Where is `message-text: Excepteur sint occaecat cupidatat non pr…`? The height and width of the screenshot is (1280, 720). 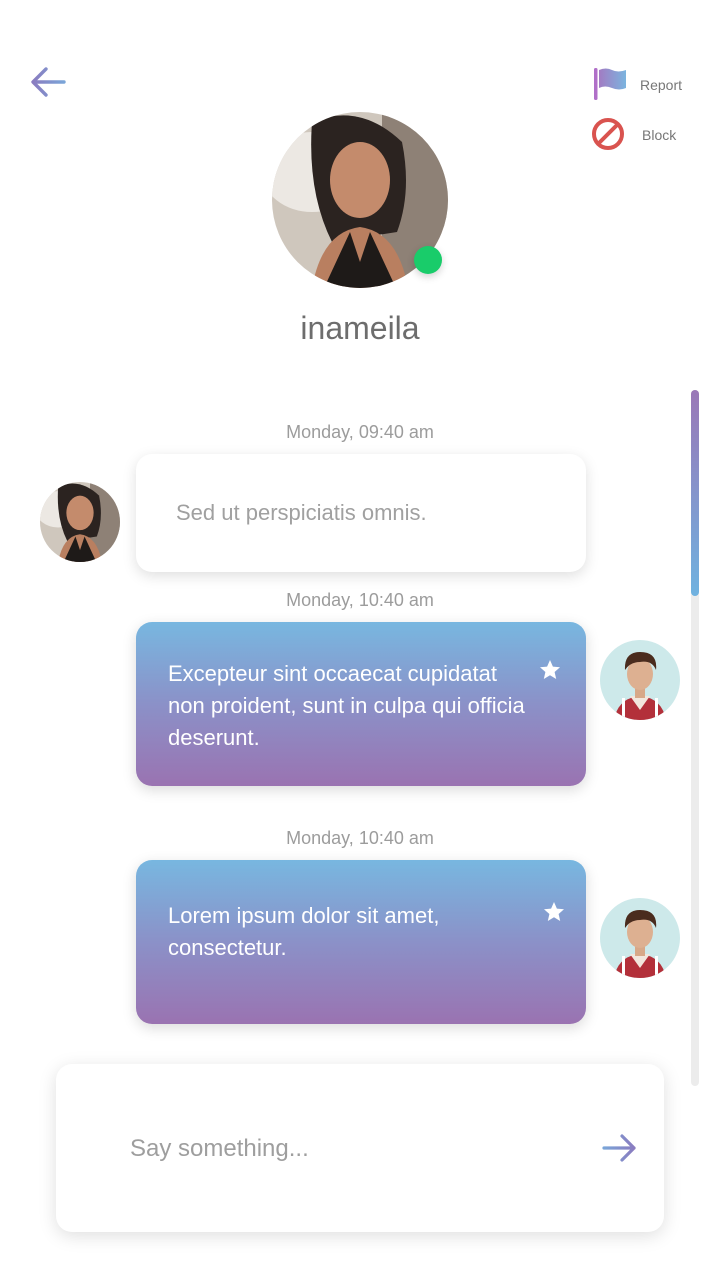 message-text: Excepteur sint occaecat cupidatat non pr… is located at coordinates (346, 705).